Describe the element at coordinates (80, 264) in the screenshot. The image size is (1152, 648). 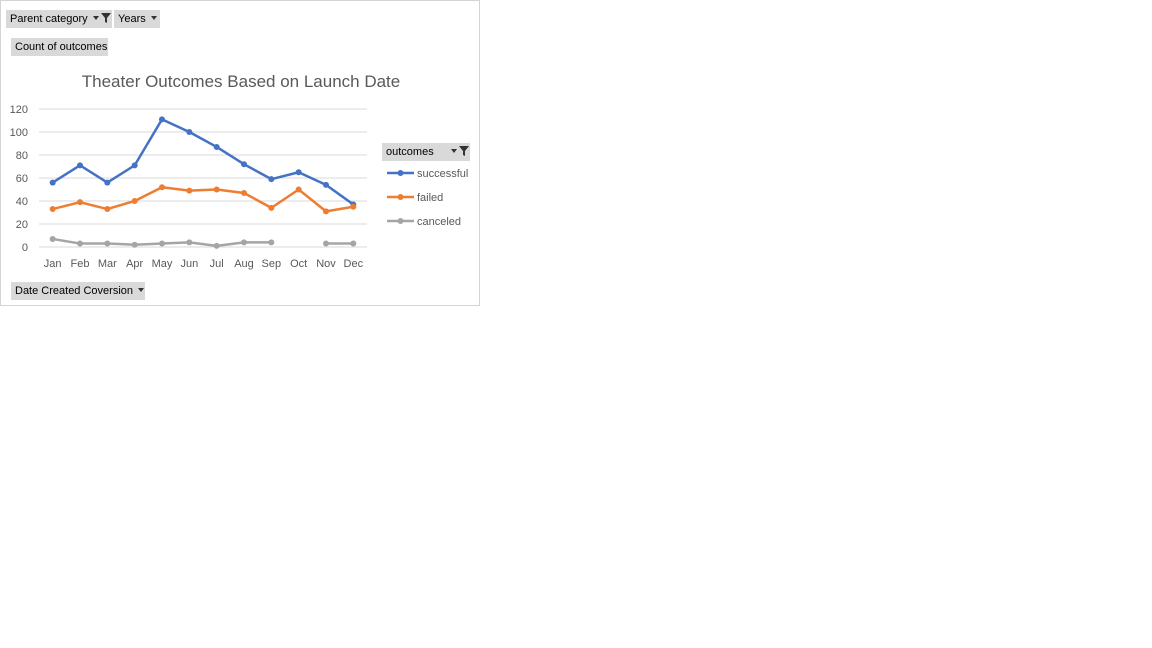
I see `x-tick-label: Feb` at that location.